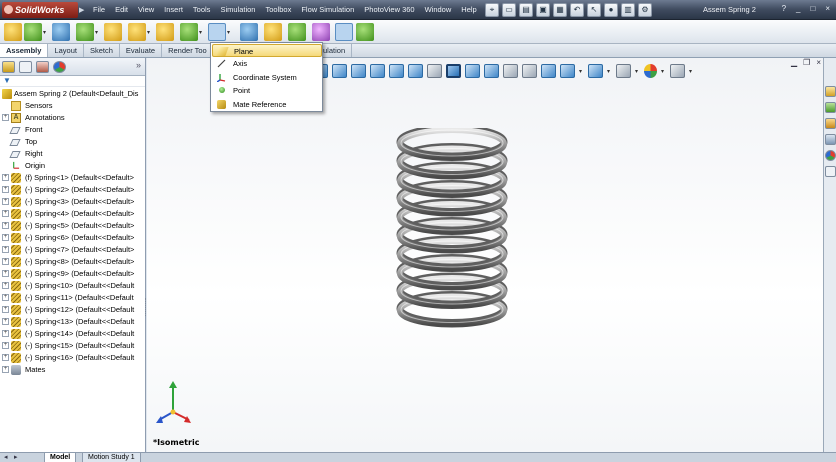 Image resolution: width=836 pixels, height=462 pixels. I want to click on print-icon: ▦, so click(560, 10).